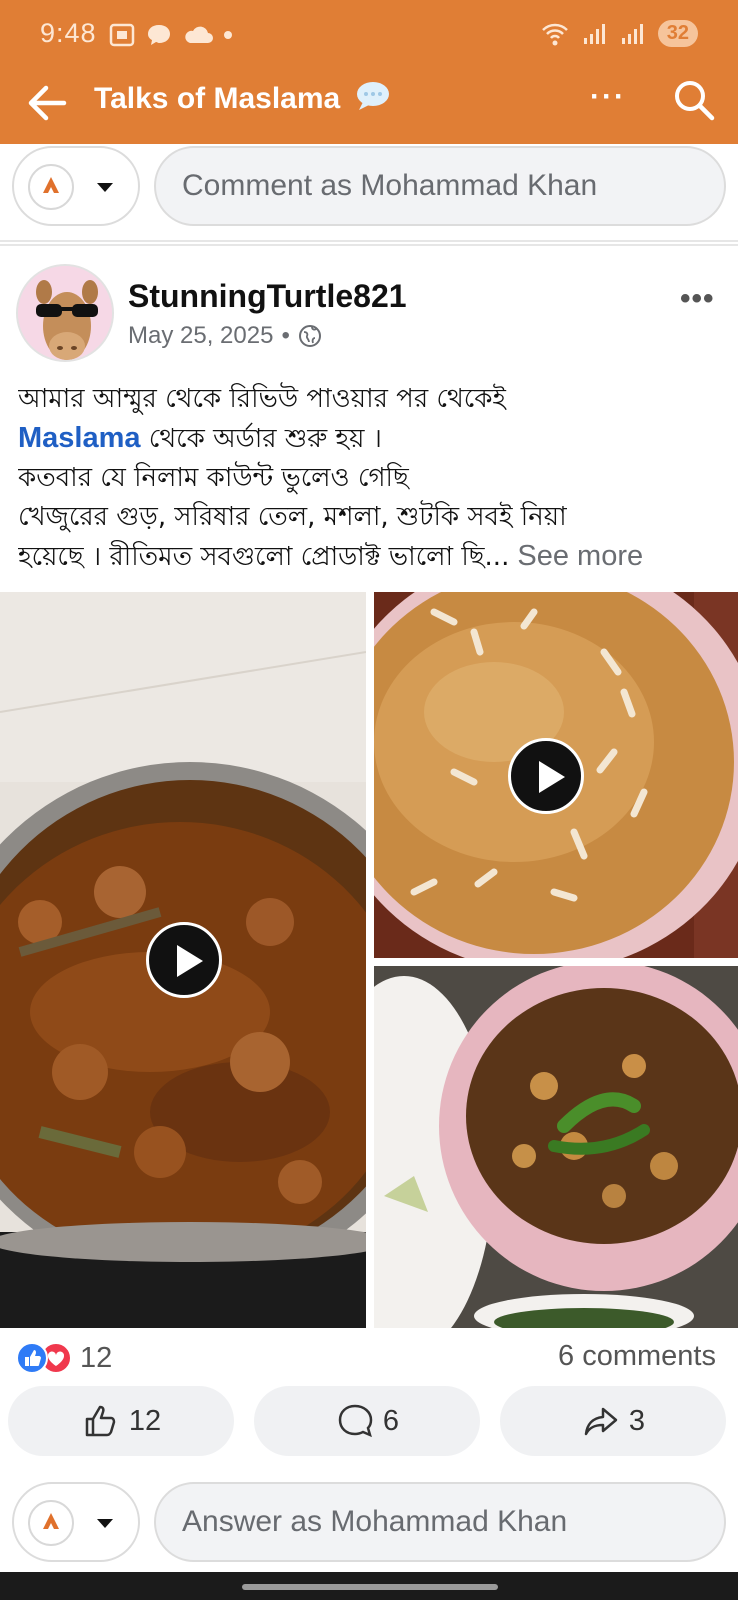  I want to click on system-nav-bar, so click(369, 1586).